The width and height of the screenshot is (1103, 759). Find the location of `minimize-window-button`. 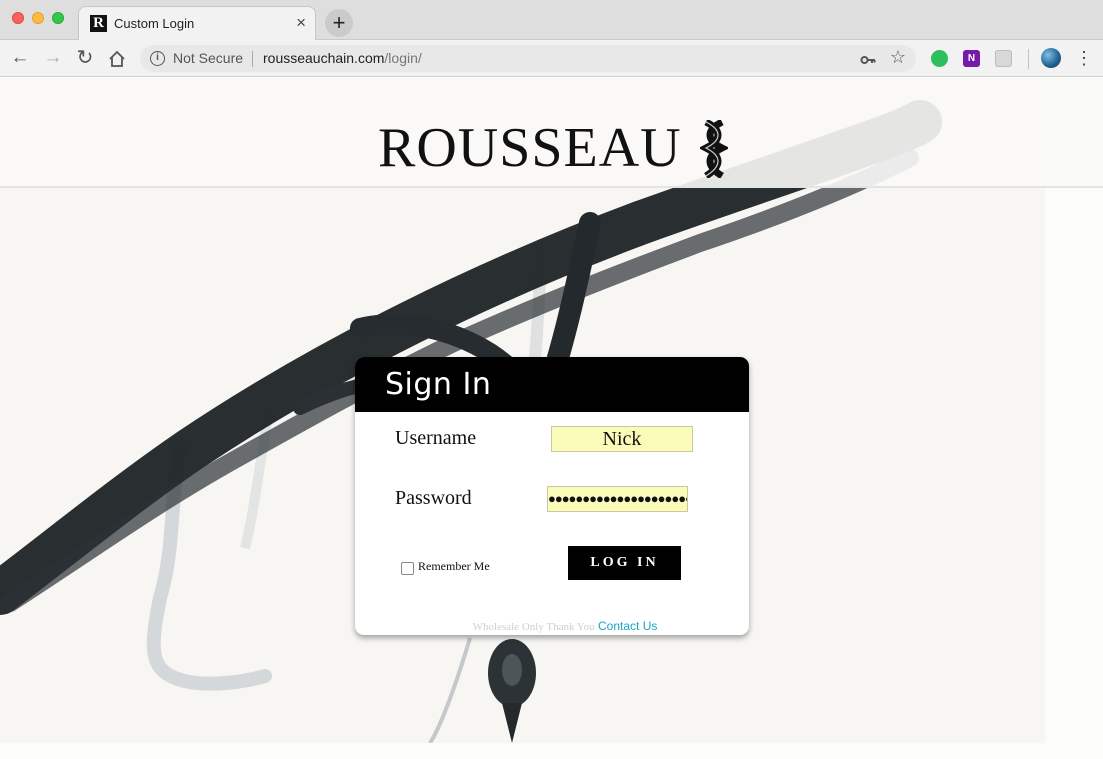

minimize-window-button is located at coordinates (38, 18).